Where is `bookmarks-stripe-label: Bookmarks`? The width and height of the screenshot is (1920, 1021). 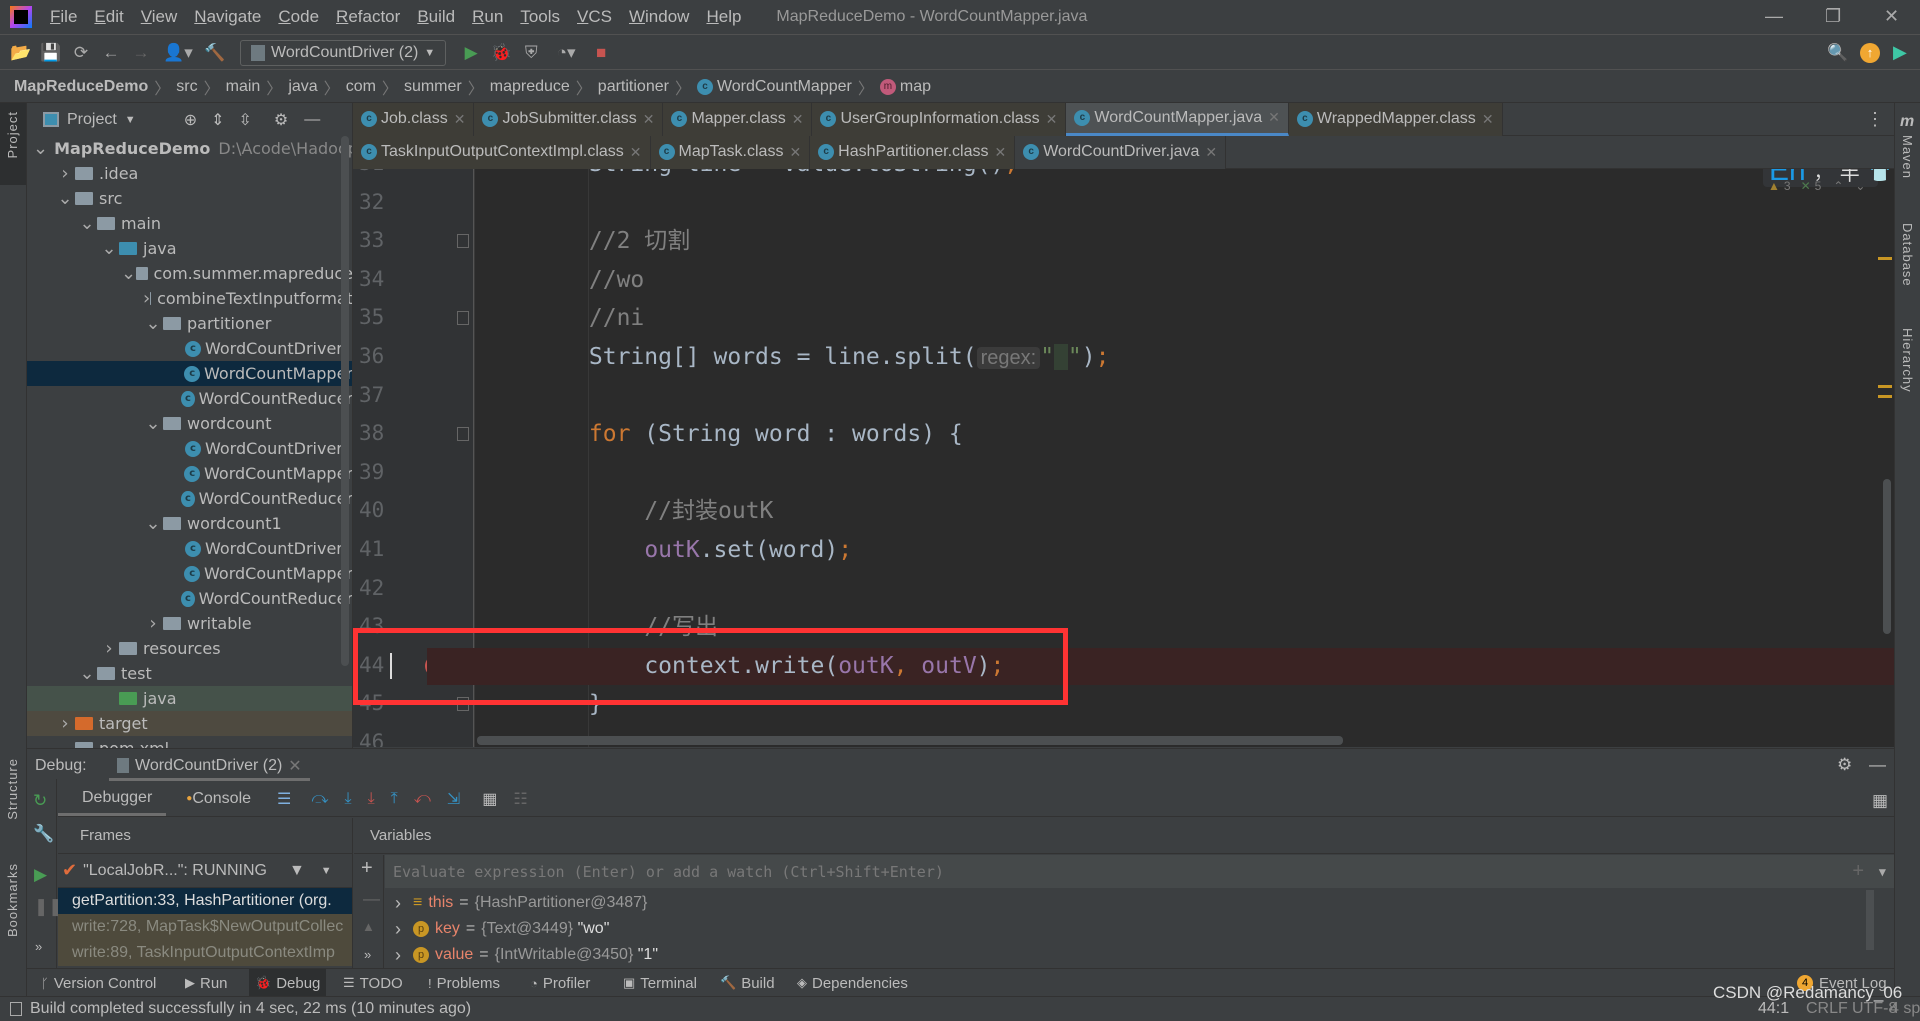 bookmarks-stripe-label: Bookmarks is located at coordinates (12, 900).